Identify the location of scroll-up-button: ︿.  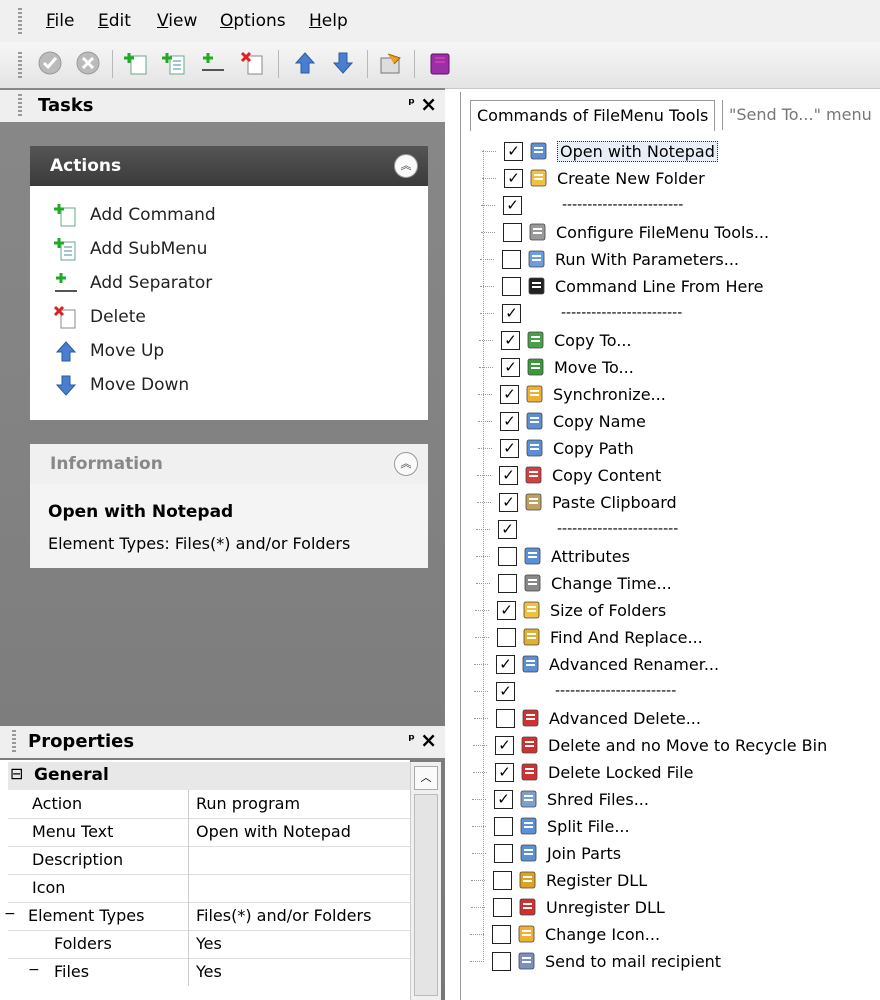
(426, 778).